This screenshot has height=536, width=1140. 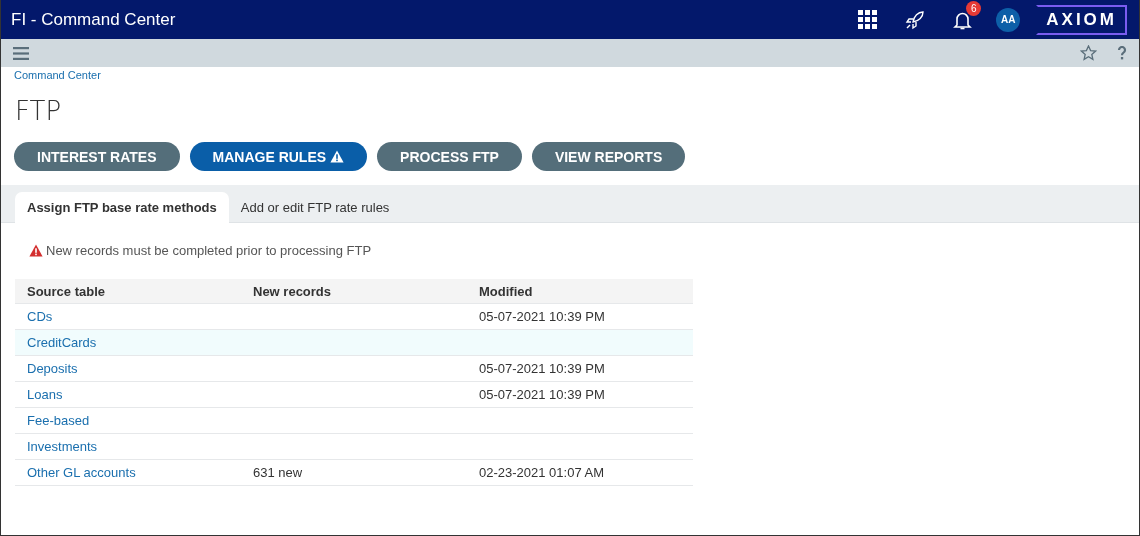 I want to click on help-icon, so click(x=1122, y=53).